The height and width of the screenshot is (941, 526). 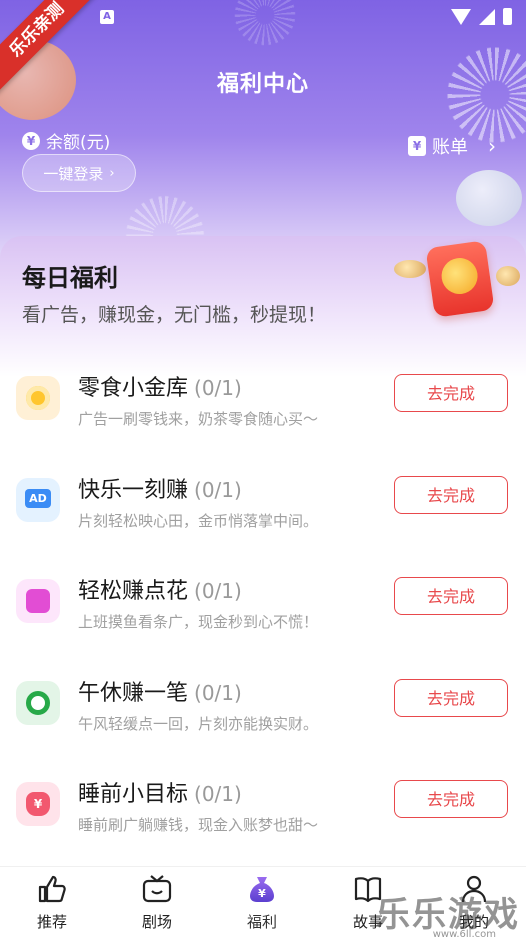 What do you see at coordinates (51, 922) in the screenshot?
I see `tab-label: 推荐` at bounding box center [51, 922].